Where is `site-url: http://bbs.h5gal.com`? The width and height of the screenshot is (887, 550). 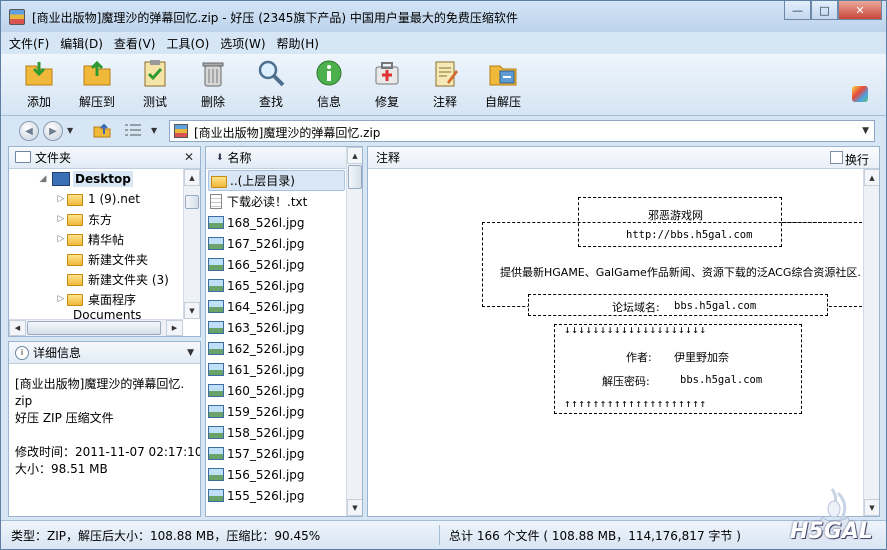 site-url: http://bbs.h5gal.com is located at coordinates (689, 235).